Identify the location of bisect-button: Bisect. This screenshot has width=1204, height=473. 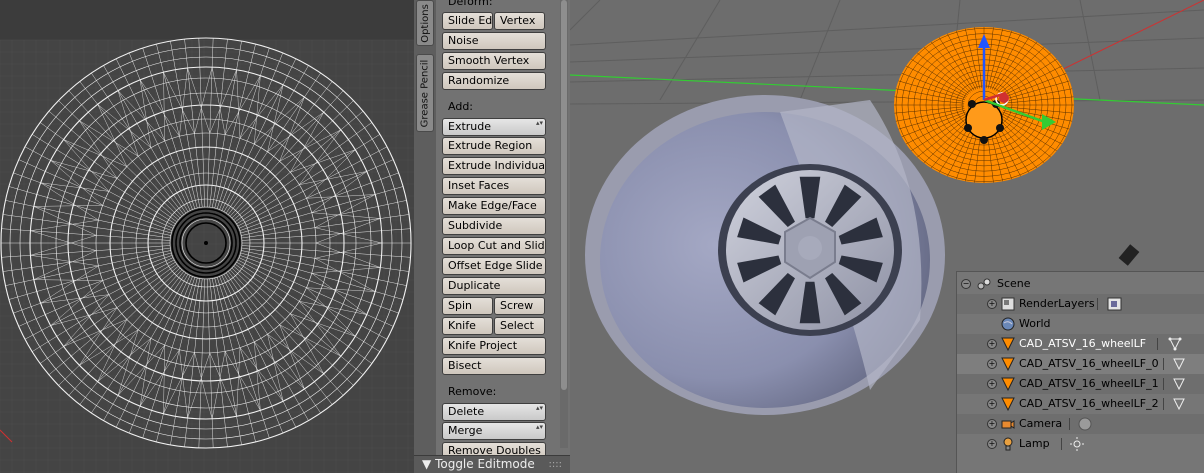
(494, 366).